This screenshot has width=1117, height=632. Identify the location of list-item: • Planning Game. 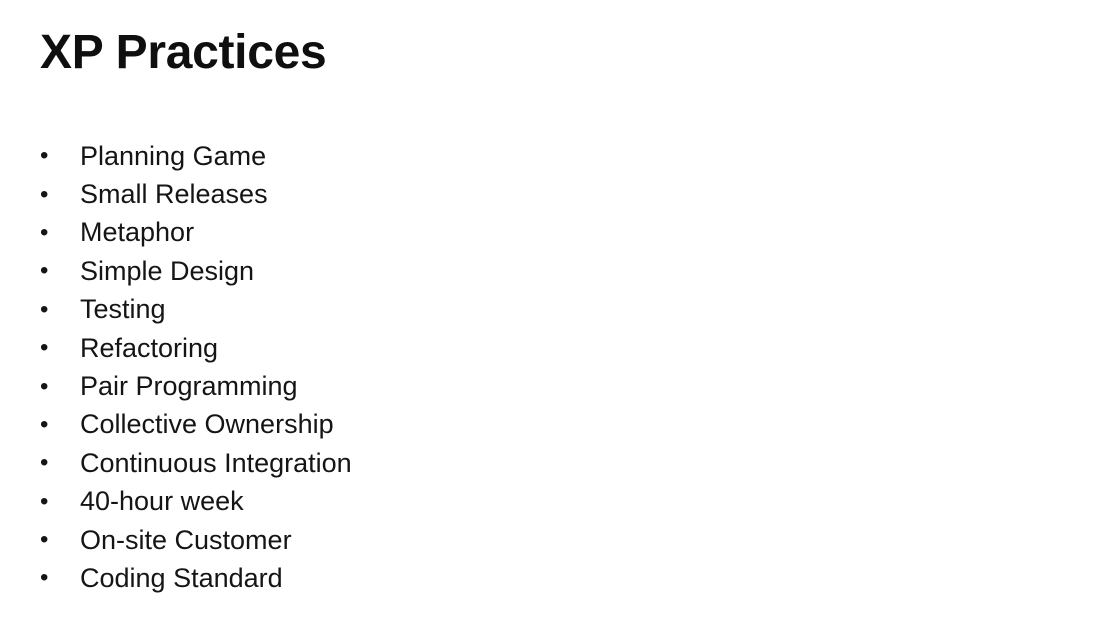
(195, 156).